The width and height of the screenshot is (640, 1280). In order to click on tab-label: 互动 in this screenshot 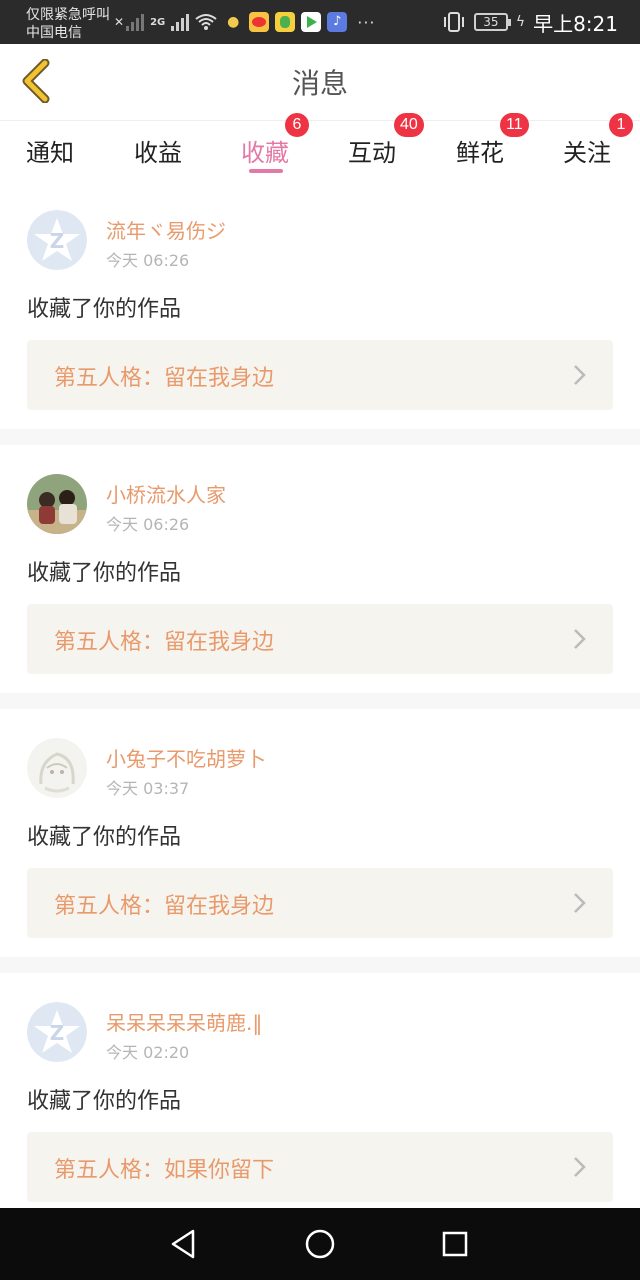, I will do `click(372, 153)`.